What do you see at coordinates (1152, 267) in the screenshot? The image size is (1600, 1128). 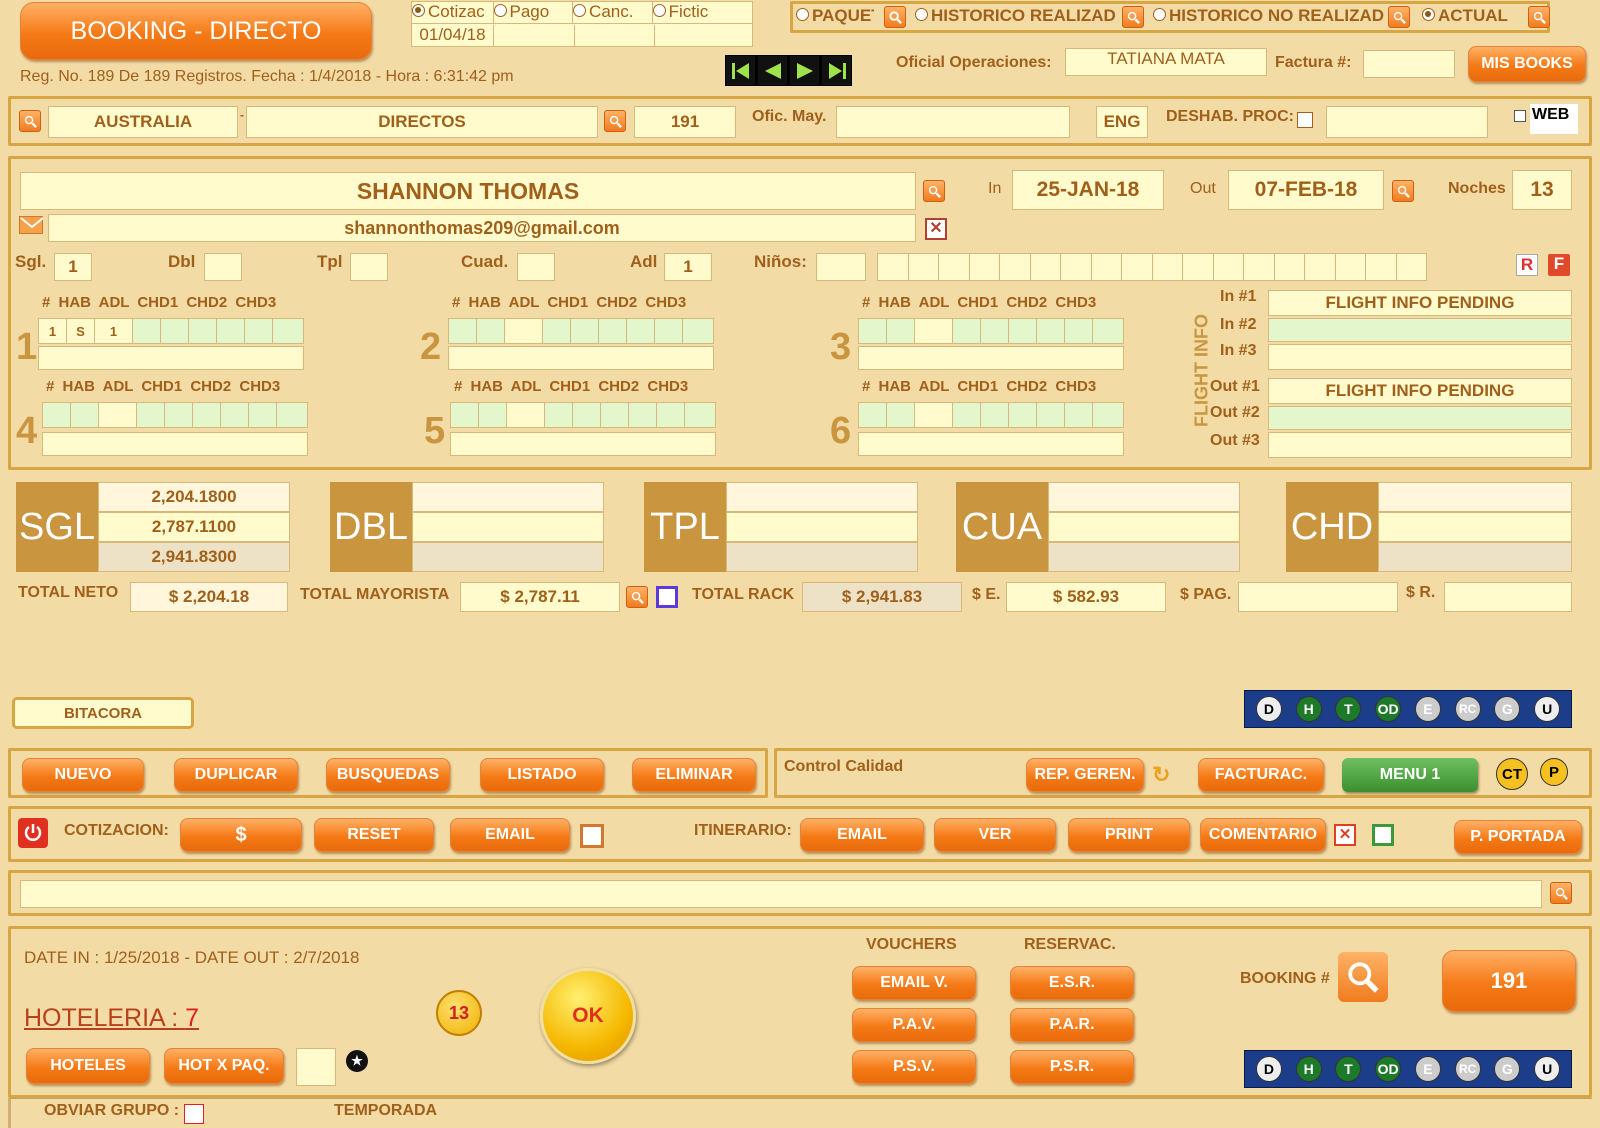 I see `ninos-ages-grid` at bounding box center [1152, 267].